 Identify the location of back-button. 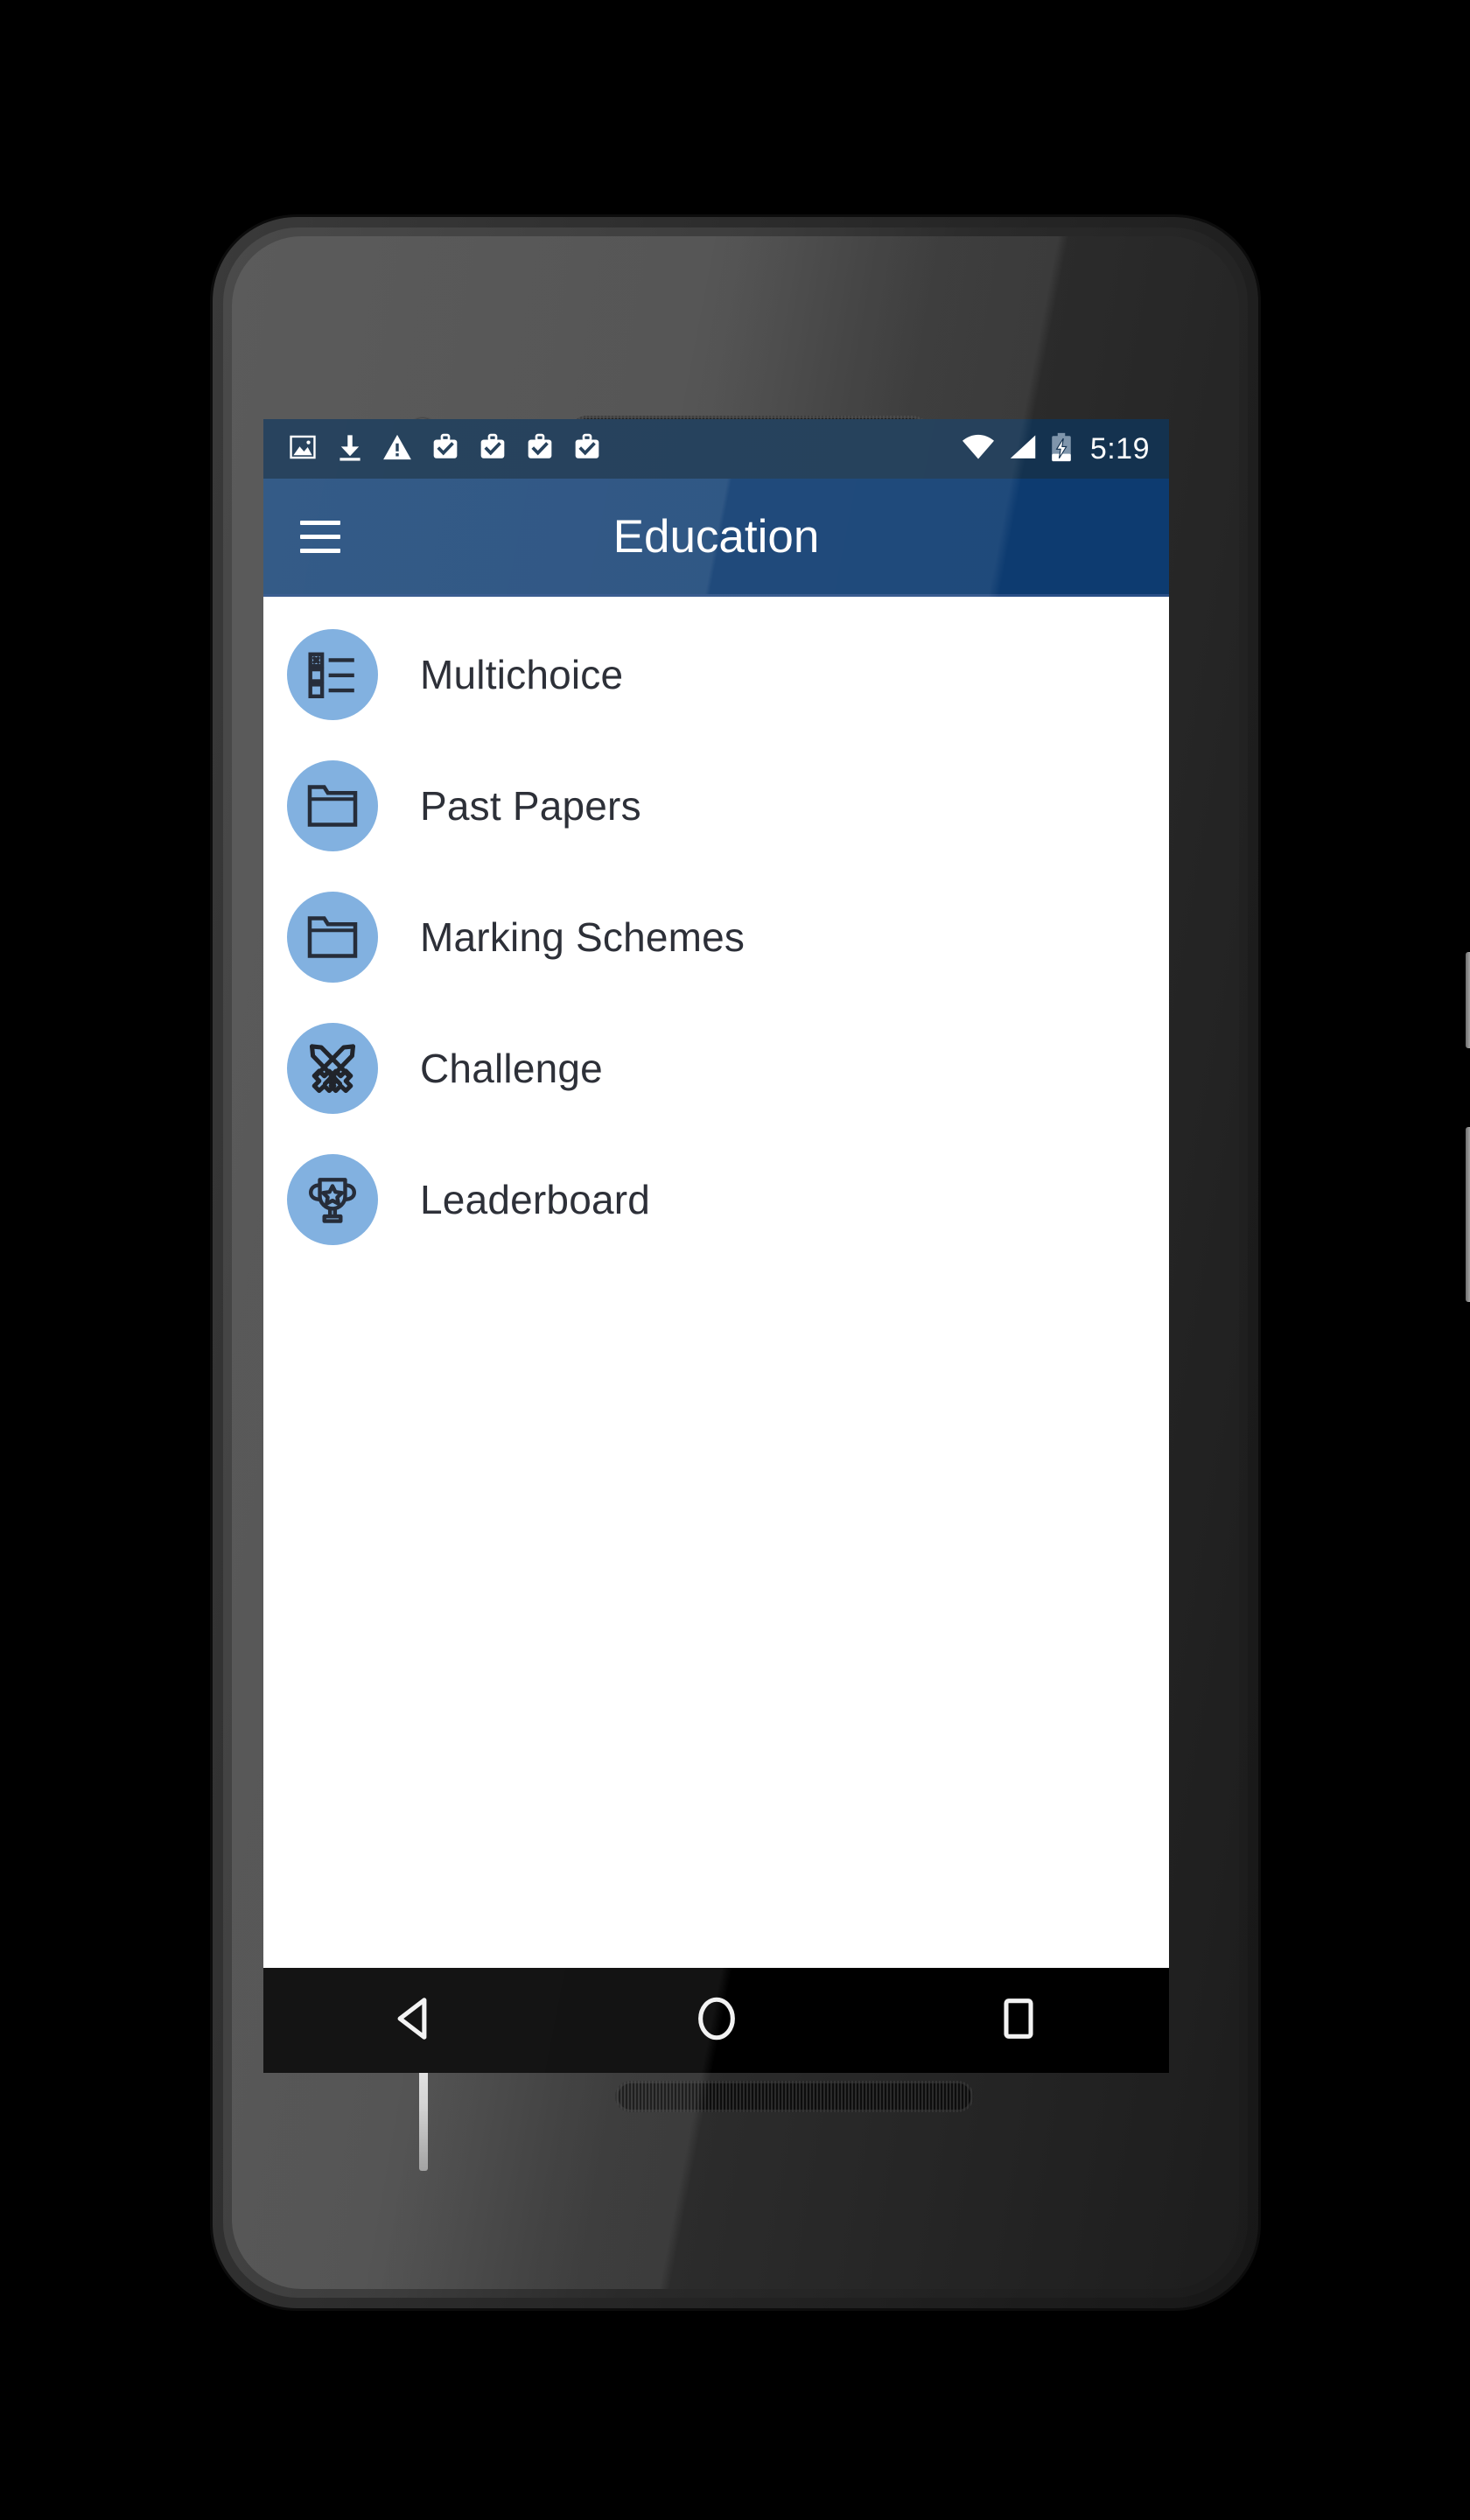
(414, 2020).